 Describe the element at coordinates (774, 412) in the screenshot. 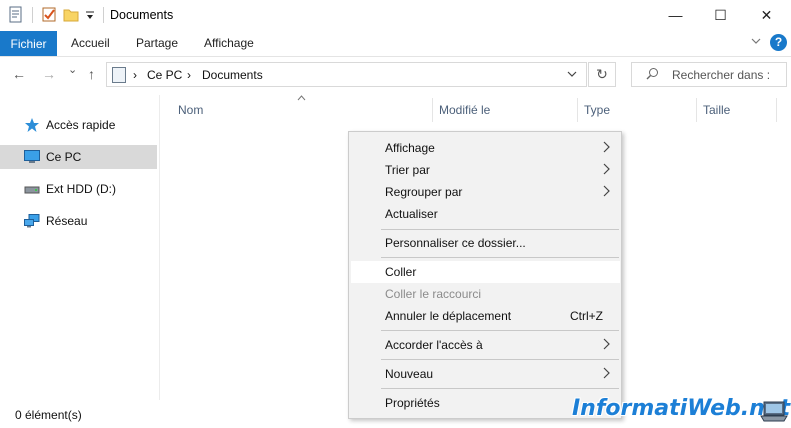

I see `watermark-logo-icon` at that location.